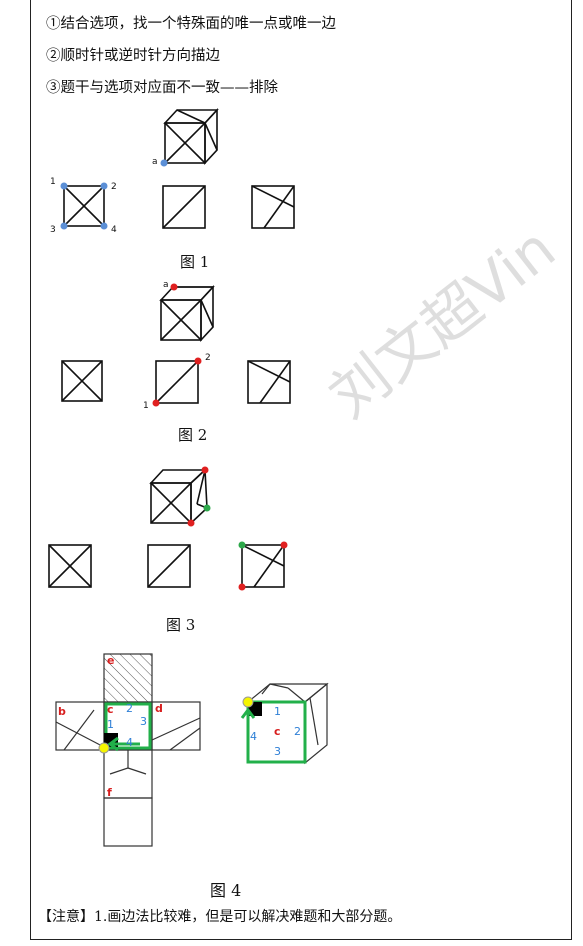 This screenshot has width=583, height=946. Describe the element at coordinates (220, 917) in the screenshot. I see `note-text: 【注意】1.画边法比较难，但是可以解决难题和大部分题。` at that location.